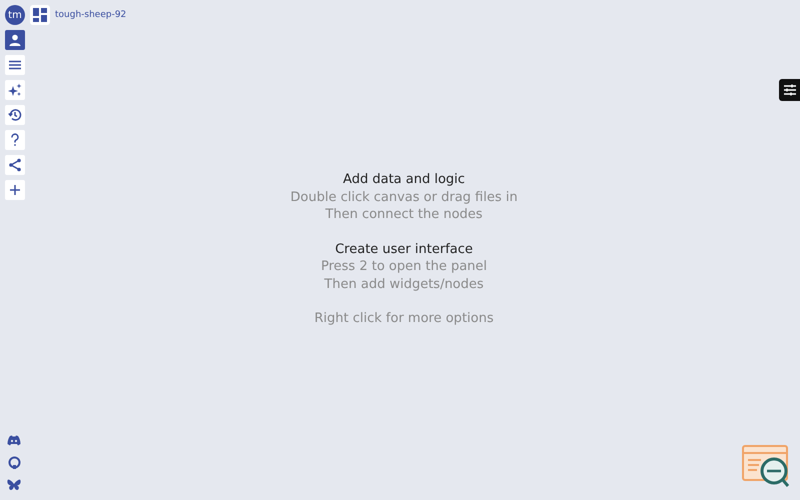 The width and height of the screenshot is (800, 500). I want to click on add-icon, so click(15, 190).